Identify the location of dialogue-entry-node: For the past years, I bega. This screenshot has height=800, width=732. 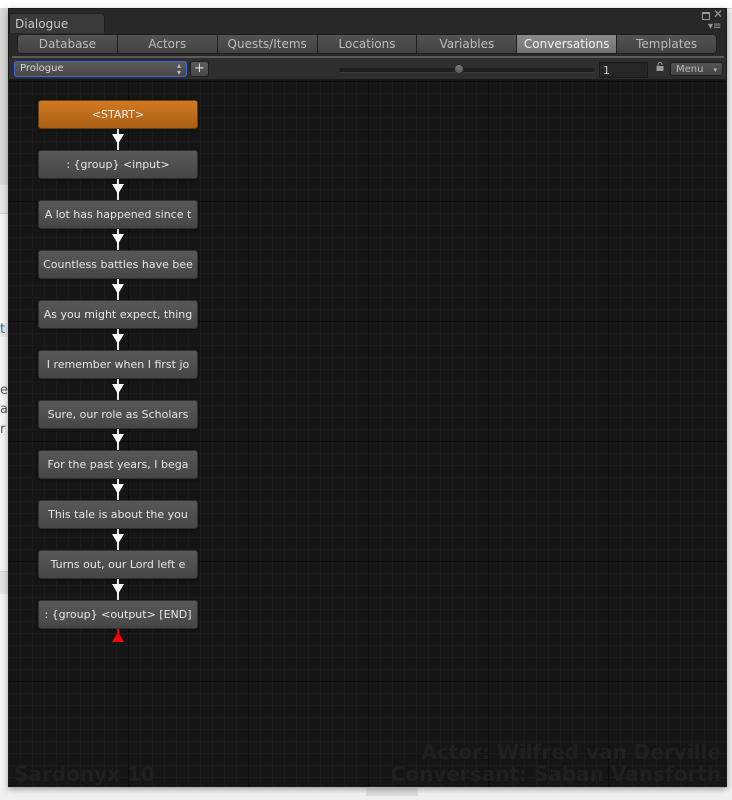
(118, 464).